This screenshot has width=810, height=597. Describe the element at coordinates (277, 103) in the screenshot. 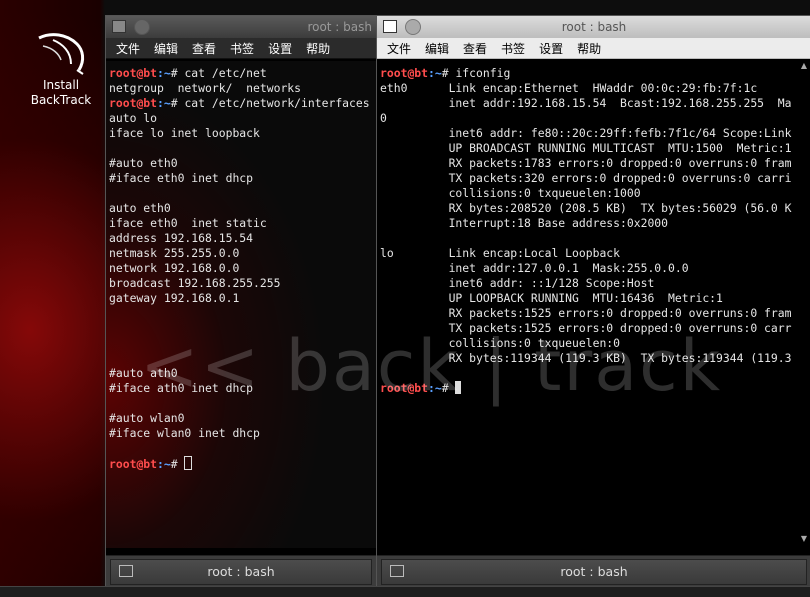

I see `command-text: cat /etc/network/interfaces` at that location.